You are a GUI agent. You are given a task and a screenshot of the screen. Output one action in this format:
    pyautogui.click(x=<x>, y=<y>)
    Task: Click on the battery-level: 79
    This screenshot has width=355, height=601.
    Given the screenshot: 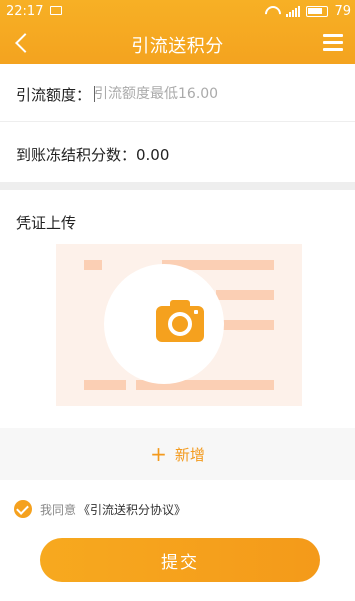 What is the action you would take?
    pyautogui.click(x=342, y=11)
    